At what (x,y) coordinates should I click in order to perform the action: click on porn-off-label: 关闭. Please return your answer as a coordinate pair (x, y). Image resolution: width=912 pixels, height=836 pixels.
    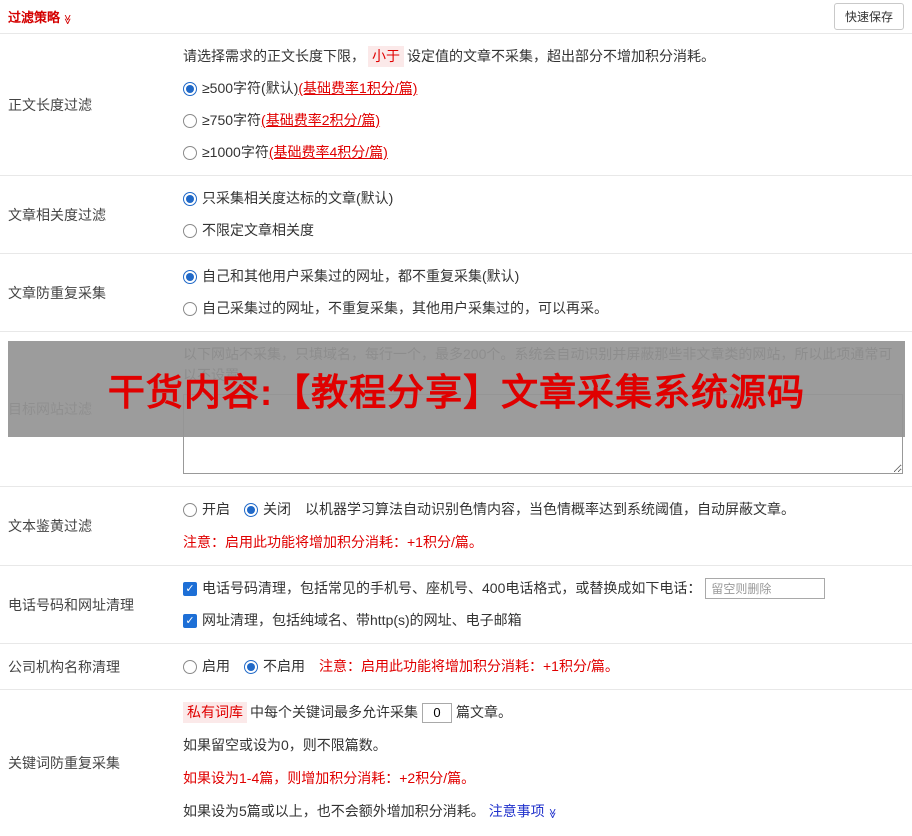
    Looking at the image, I should click on (277, 509).